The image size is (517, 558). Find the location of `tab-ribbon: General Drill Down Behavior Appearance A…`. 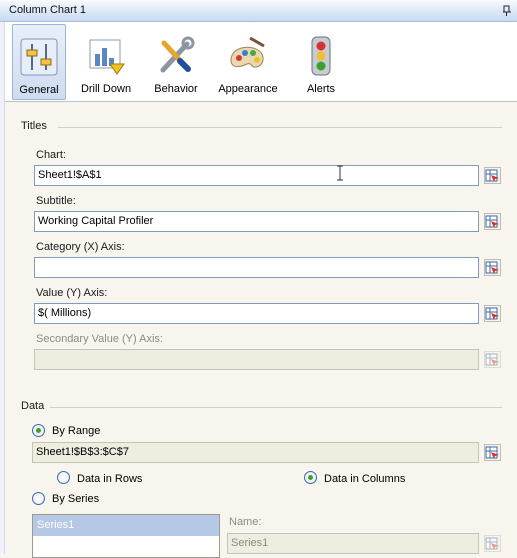

tab-ribbon: General Drill Down Behavior Appearance A… is located at coordinates (261, 62).